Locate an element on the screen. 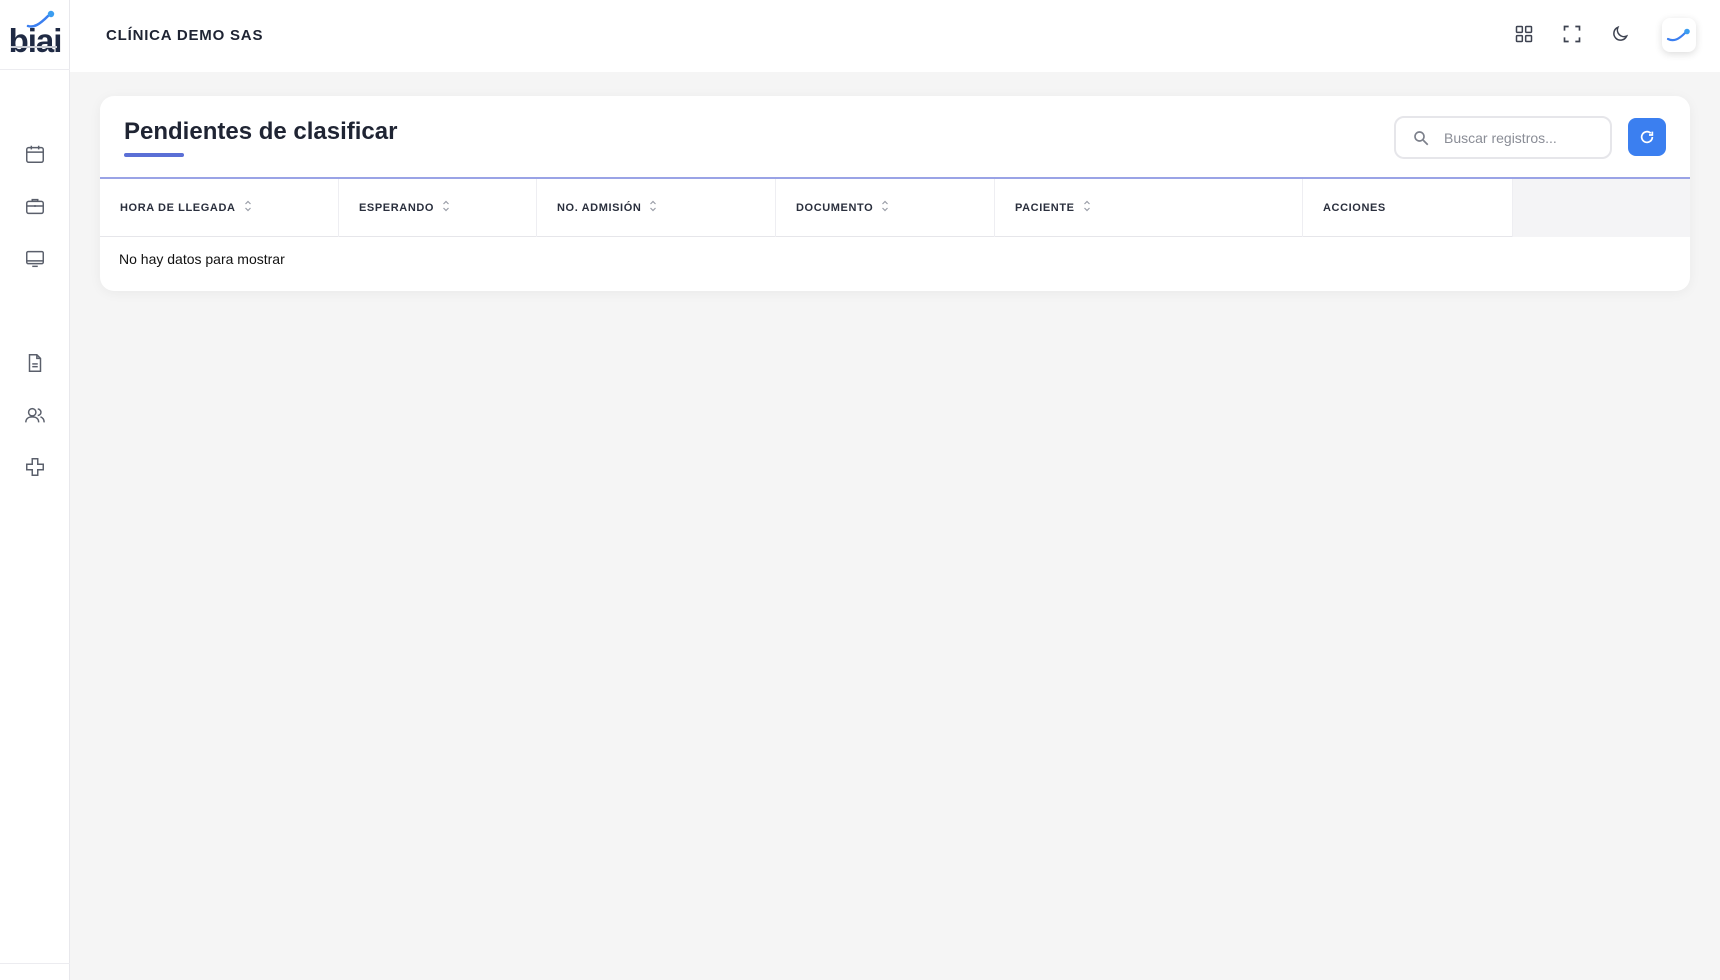  calendar-icon is located at coordinates (35, 154).